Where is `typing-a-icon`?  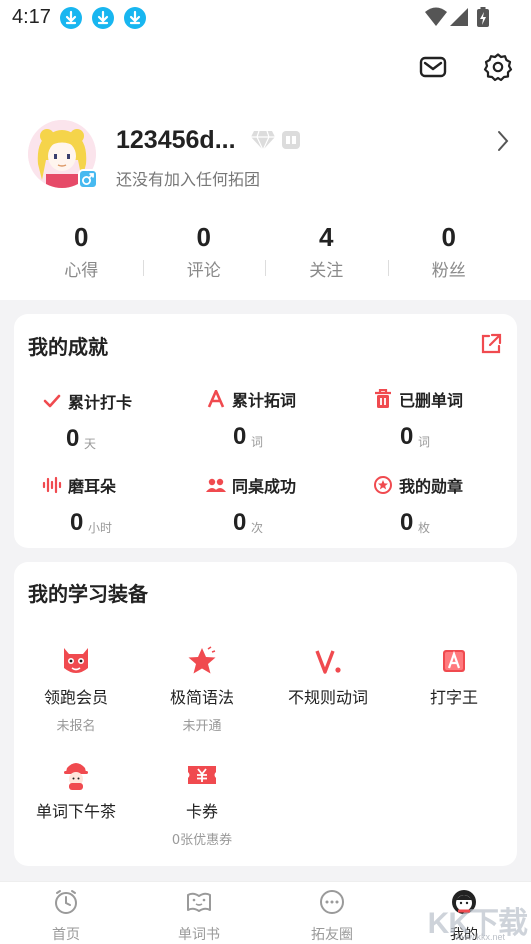 typing-a-icon is located at coordinates (454, 661).